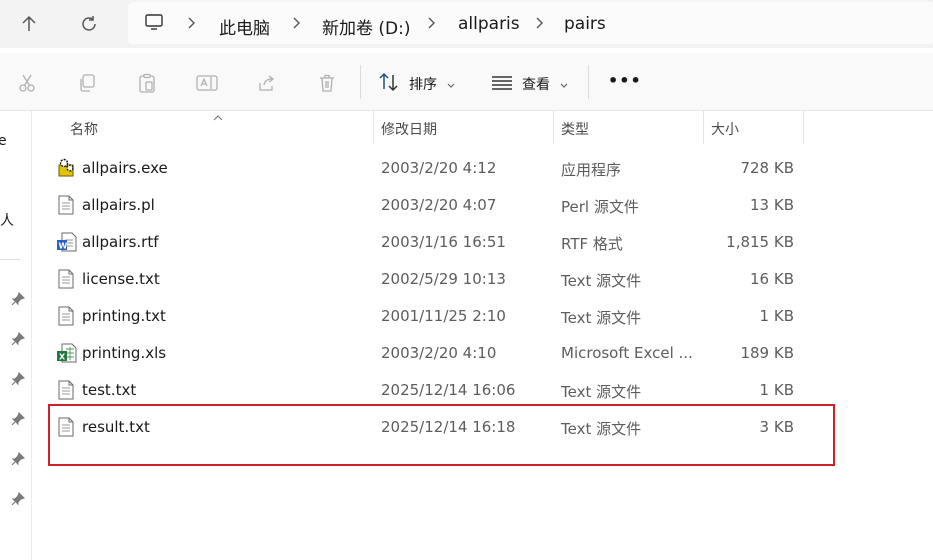 The image size is (933, 560). What do you see at coordinates (772, 205) in the screenshot?
I see `file-size: 13 KB` at bounding box center [772, 205].